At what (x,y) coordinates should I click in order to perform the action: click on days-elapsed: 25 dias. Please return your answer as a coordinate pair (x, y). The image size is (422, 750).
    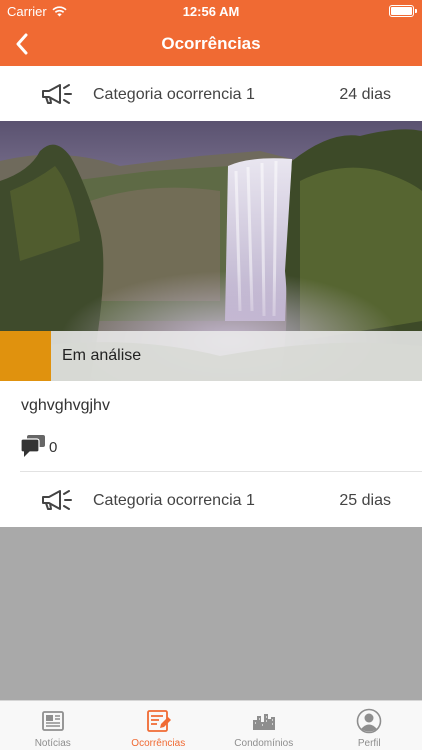
    Looking at the image, I should click on (365, 500).